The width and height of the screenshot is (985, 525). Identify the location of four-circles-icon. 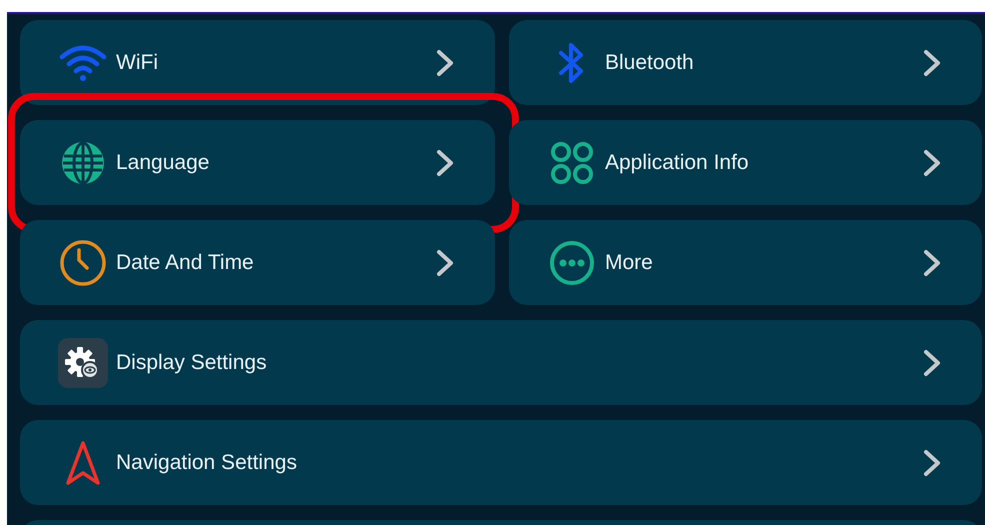
(572, 162).